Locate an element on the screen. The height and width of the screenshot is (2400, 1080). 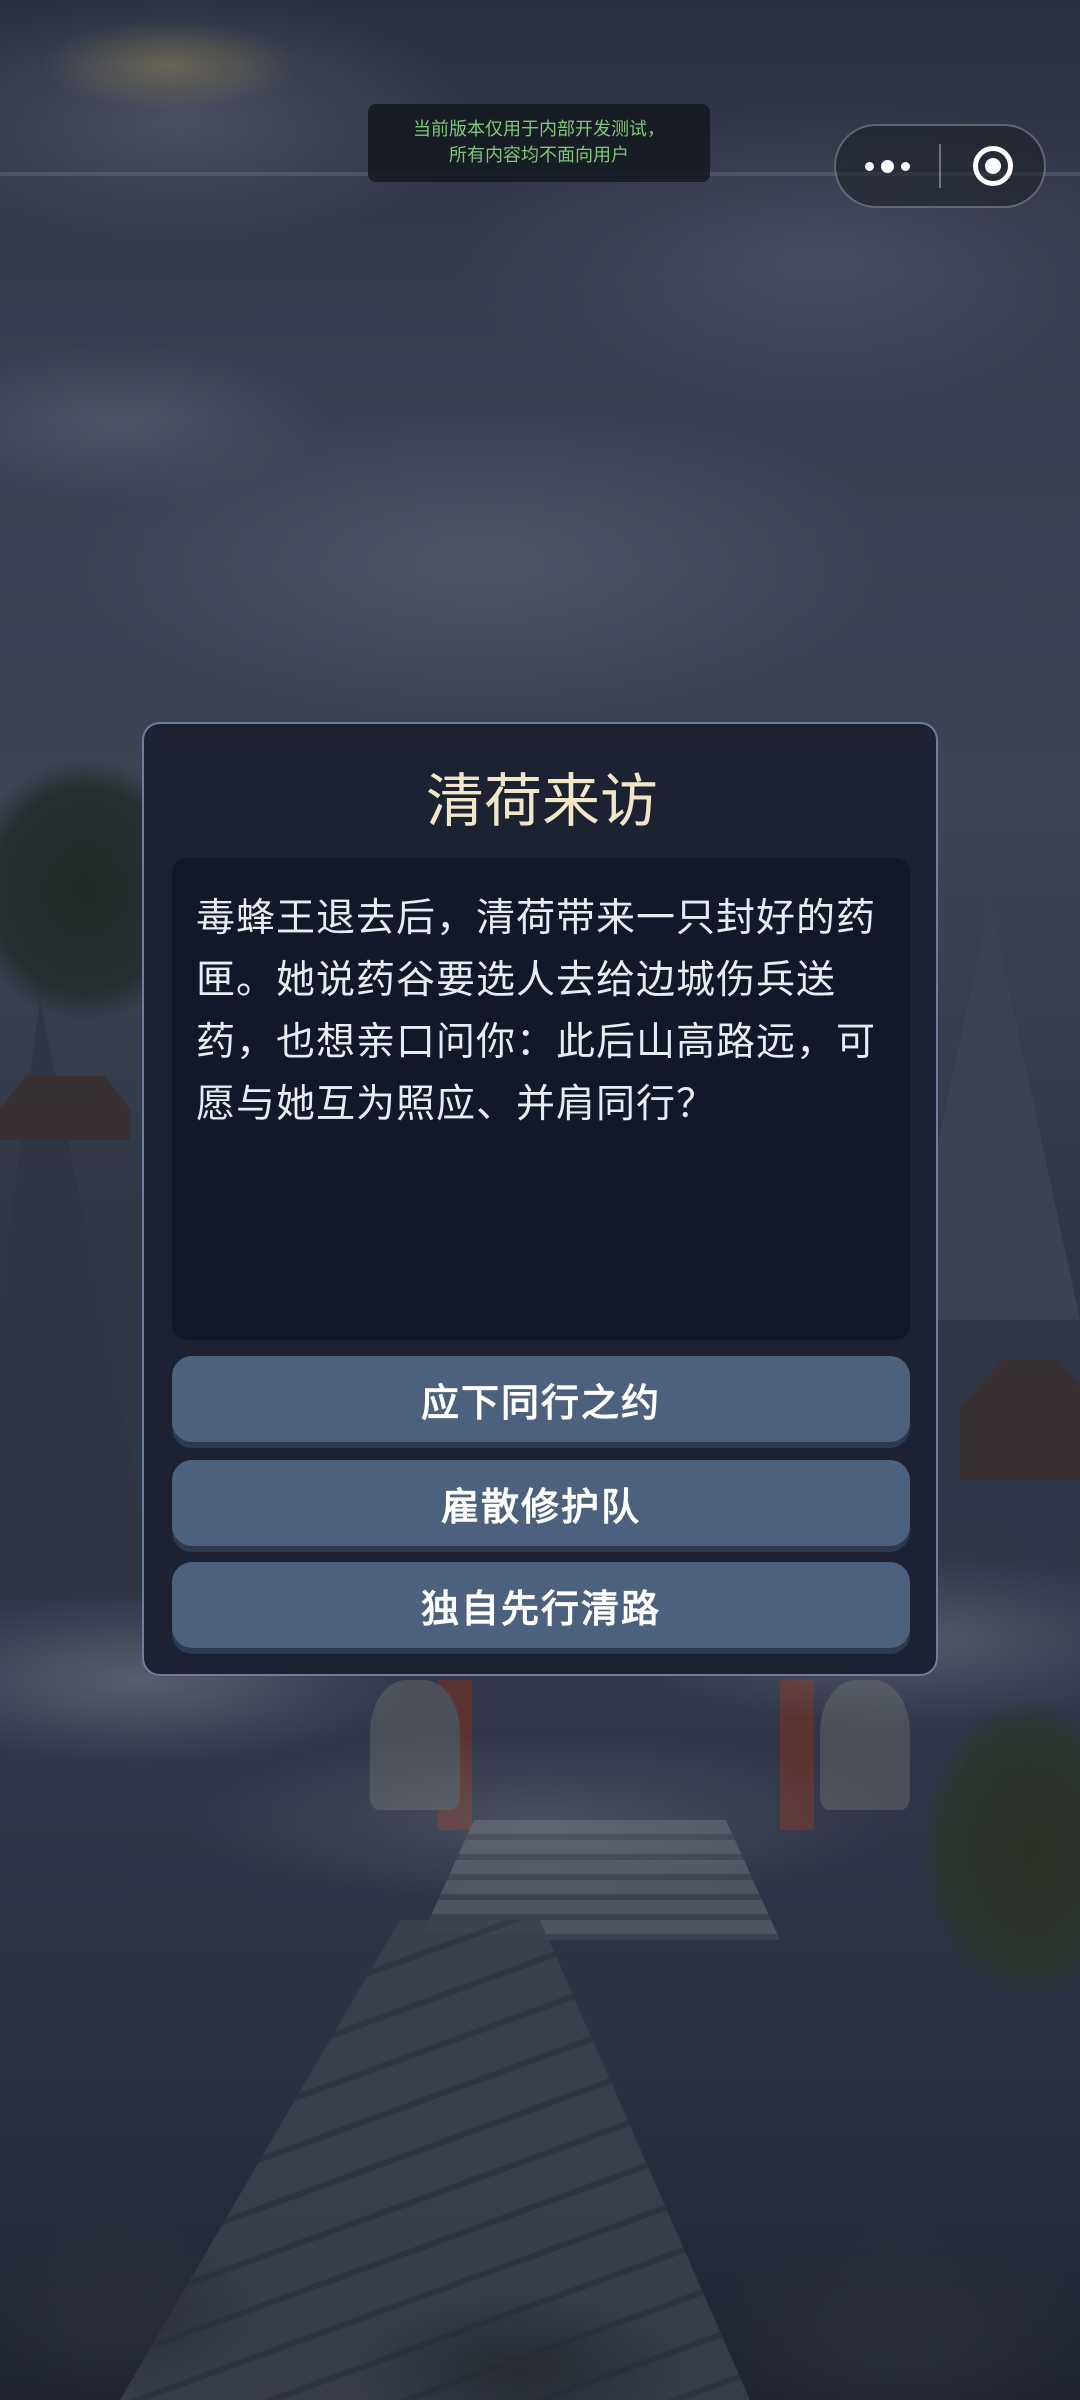
dev-notice-line2: 所有内容均不面向用户 is located at coordinates (539, 155).